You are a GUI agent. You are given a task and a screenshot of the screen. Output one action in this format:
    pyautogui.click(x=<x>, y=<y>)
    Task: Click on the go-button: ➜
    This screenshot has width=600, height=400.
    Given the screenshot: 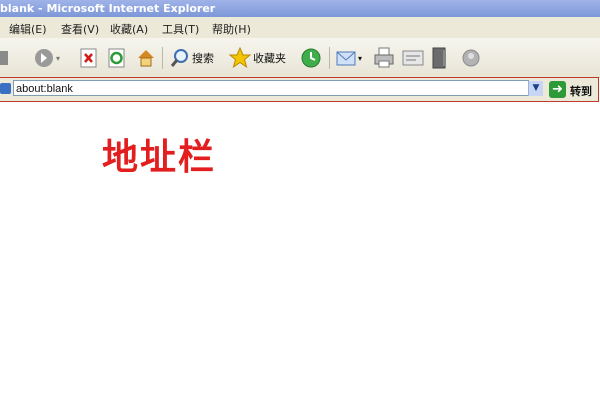 What is the action you would take?
    pyautogui.click(x=557, y=89)
    